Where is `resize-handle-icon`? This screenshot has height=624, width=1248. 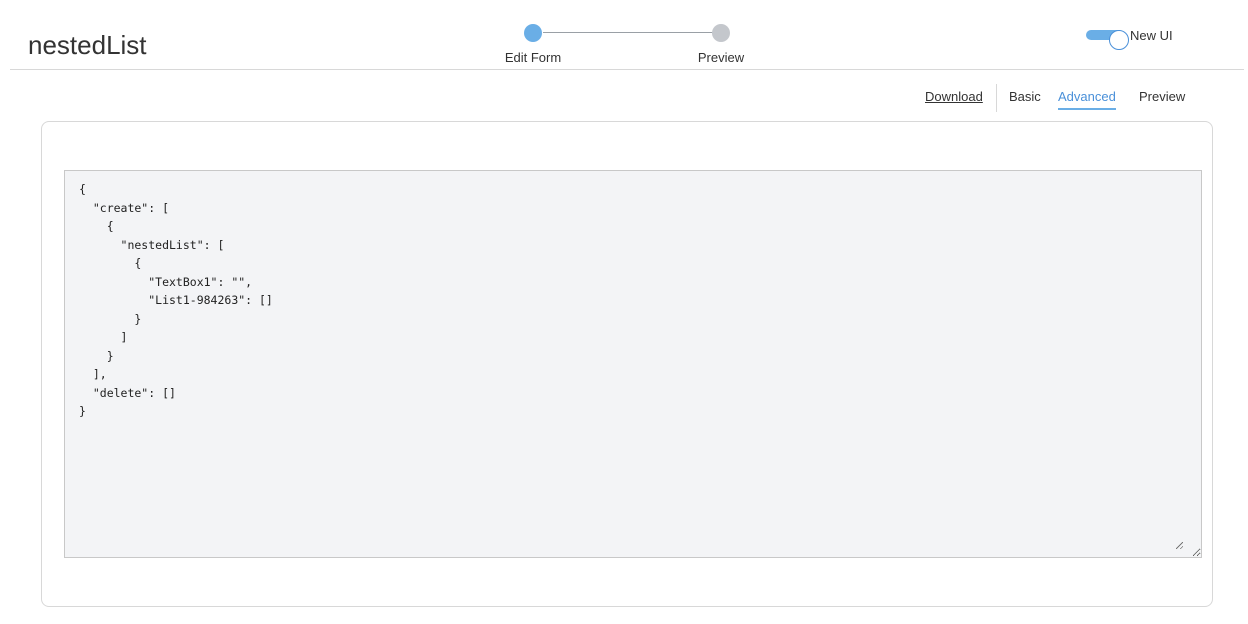
resize-handle-icon is located at coordinates (1179, 545).